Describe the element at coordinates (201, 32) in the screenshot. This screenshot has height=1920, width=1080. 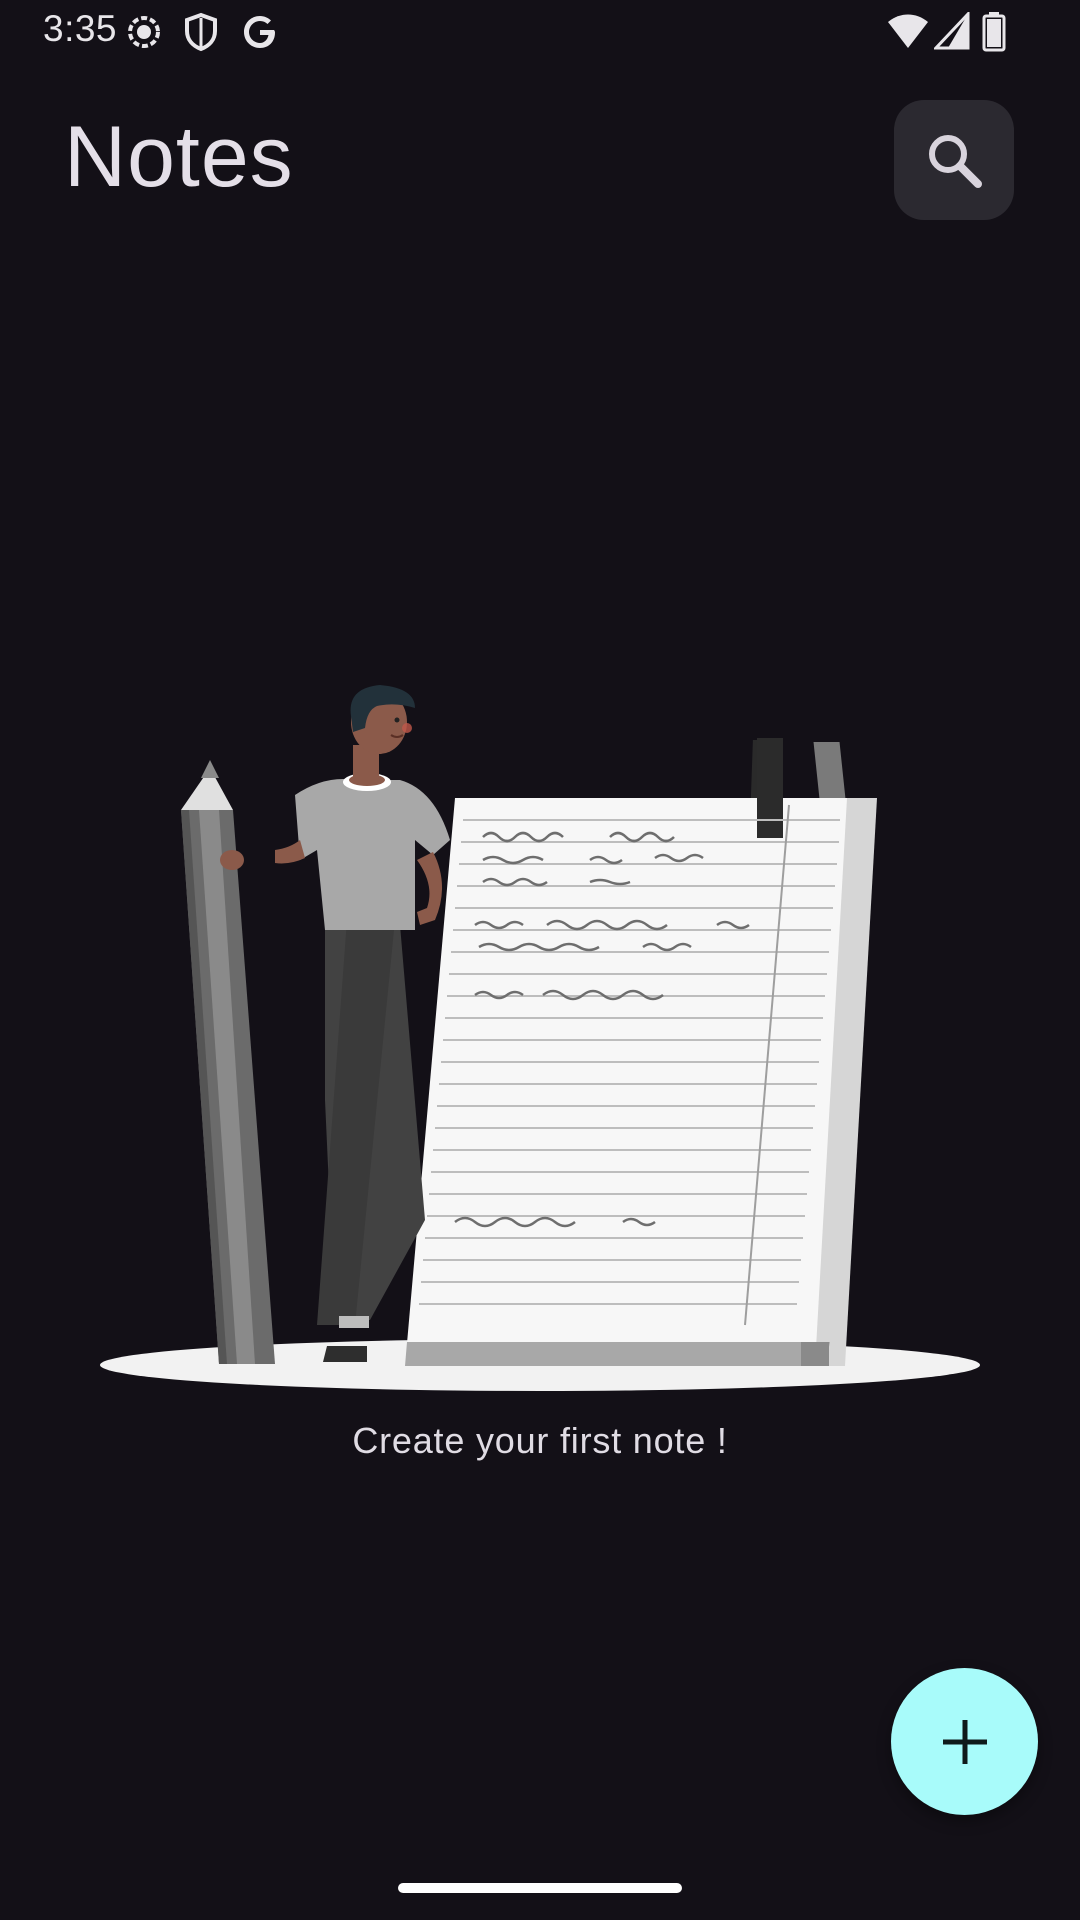
I see `shield-icon` at that location.